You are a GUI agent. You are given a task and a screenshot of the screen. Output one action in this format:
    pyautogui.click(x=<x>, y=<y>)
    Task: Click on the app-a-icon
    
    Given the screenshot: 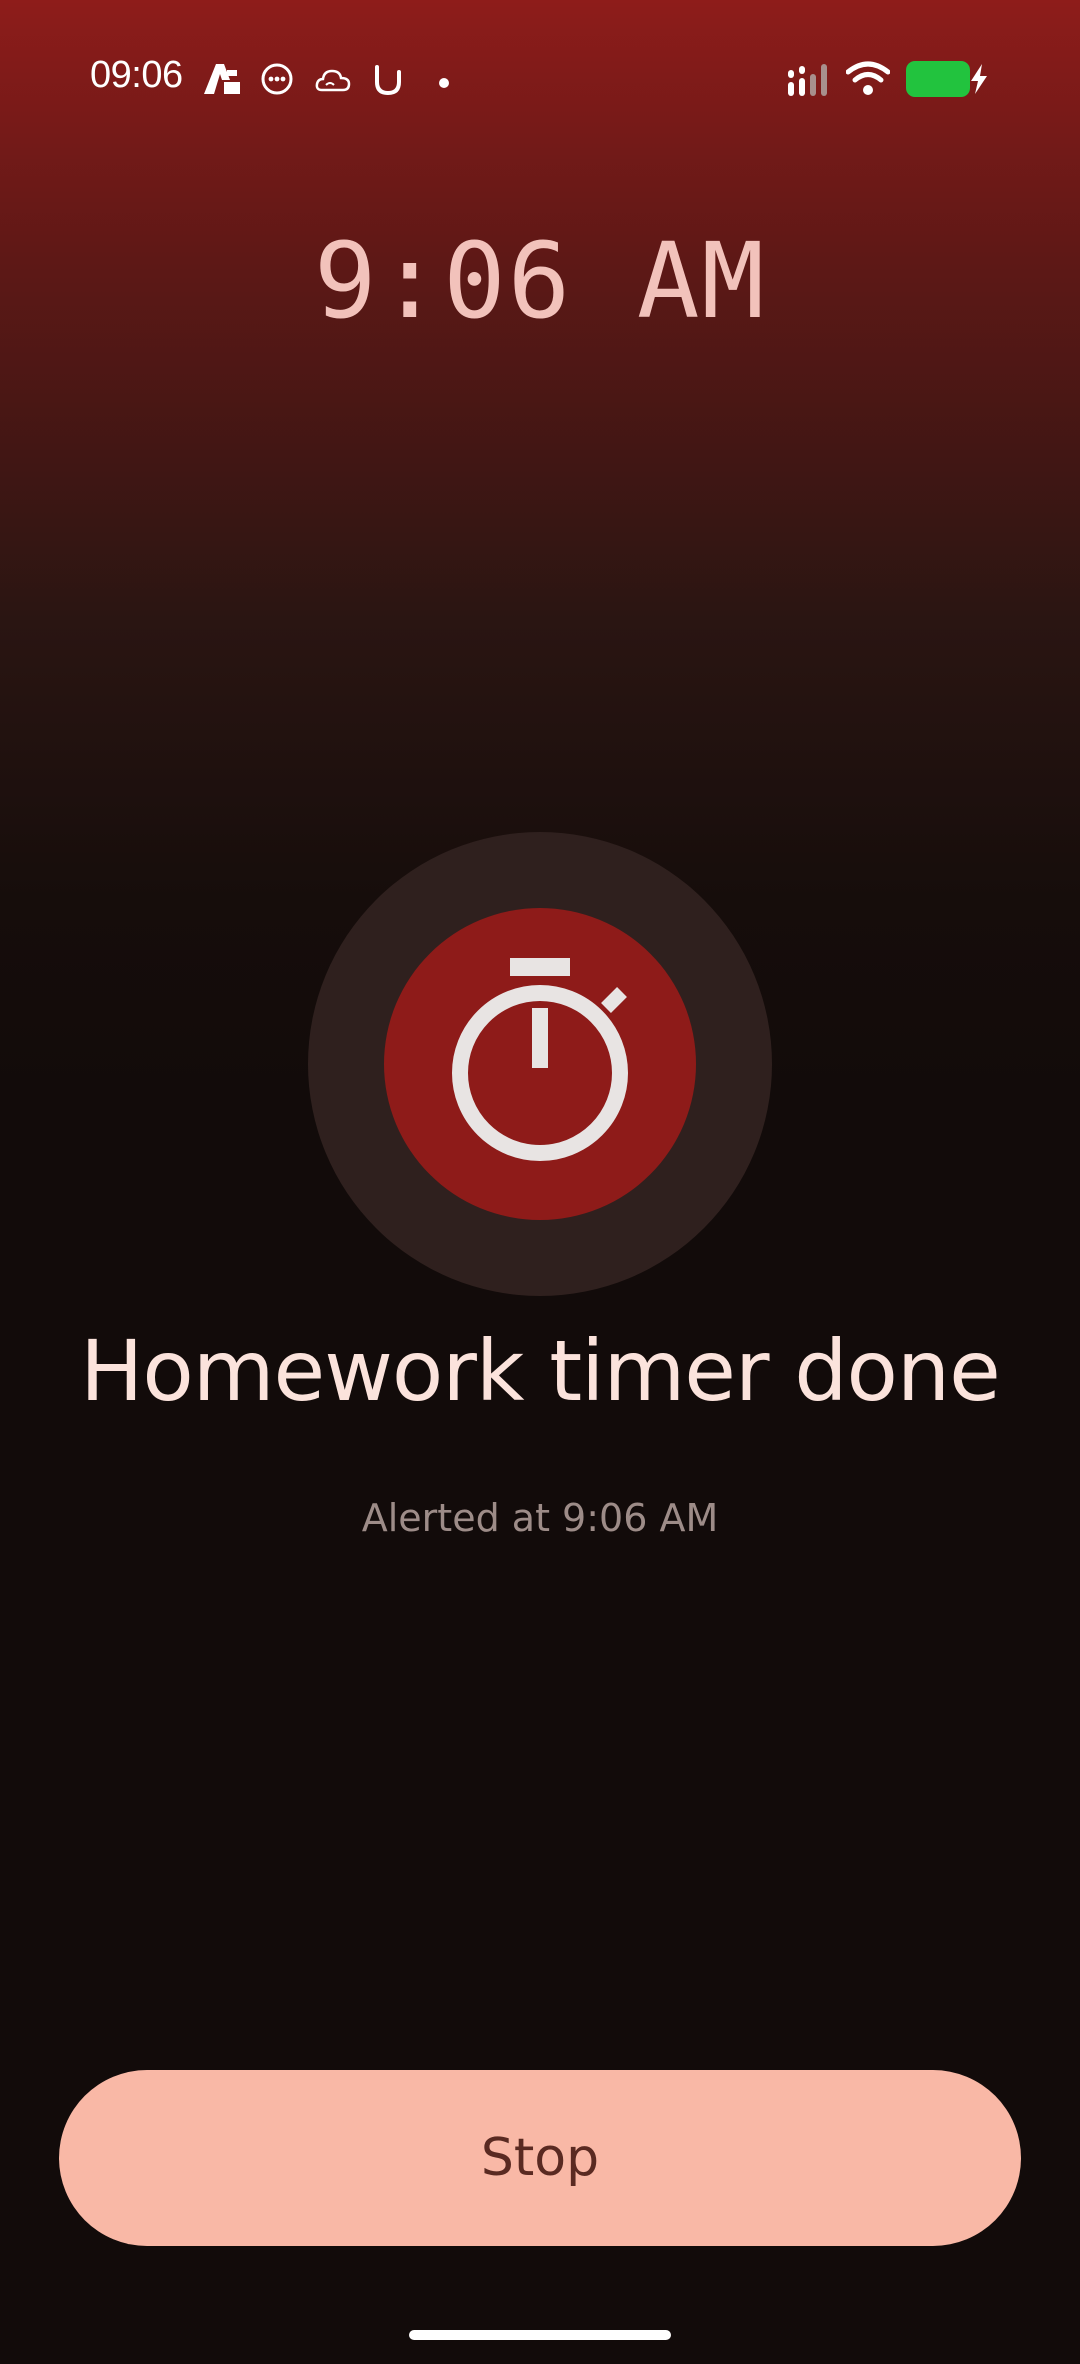 What is the action you would take?
    pyautogui.click(x=222, y=81)
    